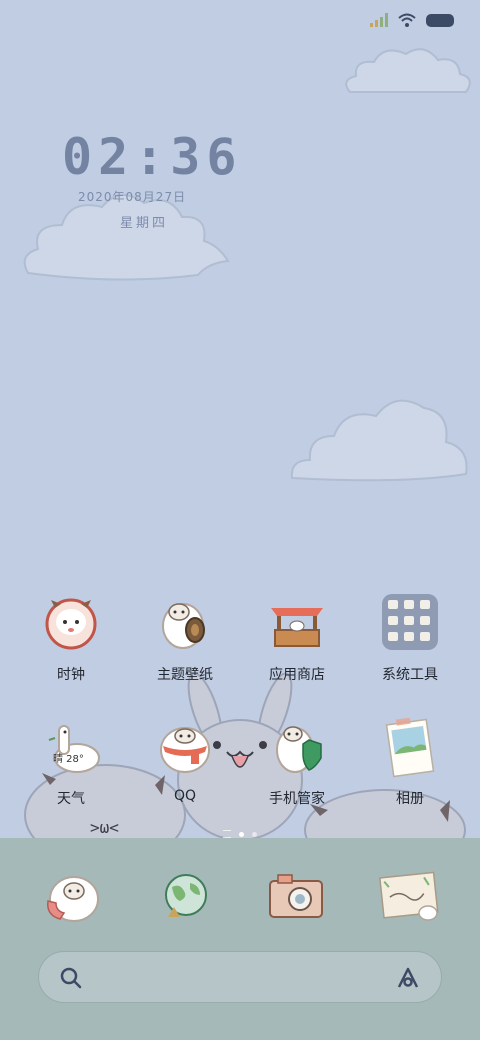 This screenshot has width=480, height=1040. I want to click on app-themes: 主题壁纸, so click(185, 644).